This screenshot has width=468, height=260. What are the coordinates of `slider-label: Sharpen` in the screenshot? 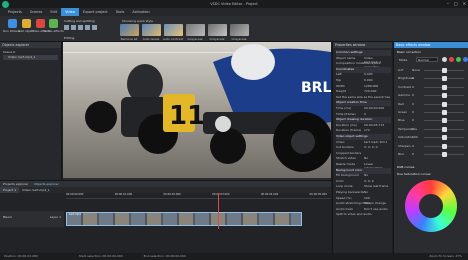 It's located at (404, 145).